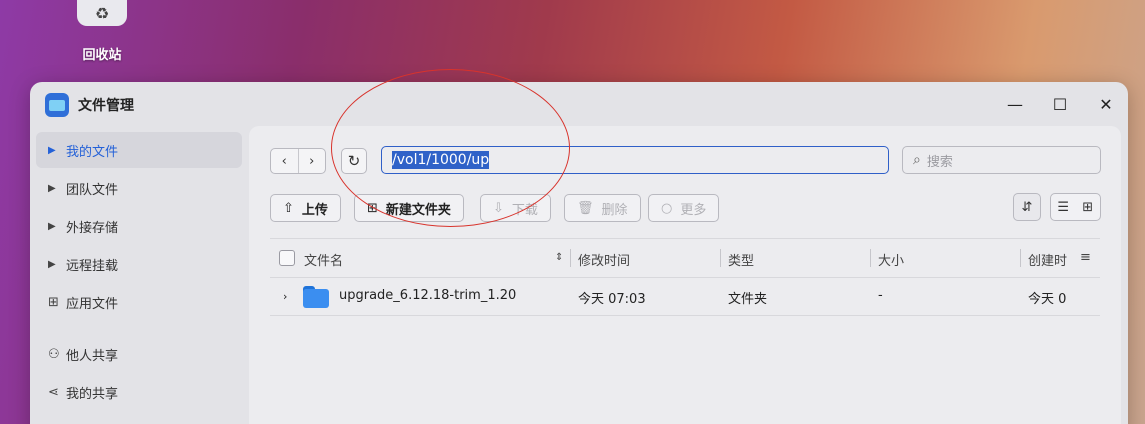  Describe the element at coordinates (939, 162) in the screenshot. I see `search-placeholder: 搜索` at that location.